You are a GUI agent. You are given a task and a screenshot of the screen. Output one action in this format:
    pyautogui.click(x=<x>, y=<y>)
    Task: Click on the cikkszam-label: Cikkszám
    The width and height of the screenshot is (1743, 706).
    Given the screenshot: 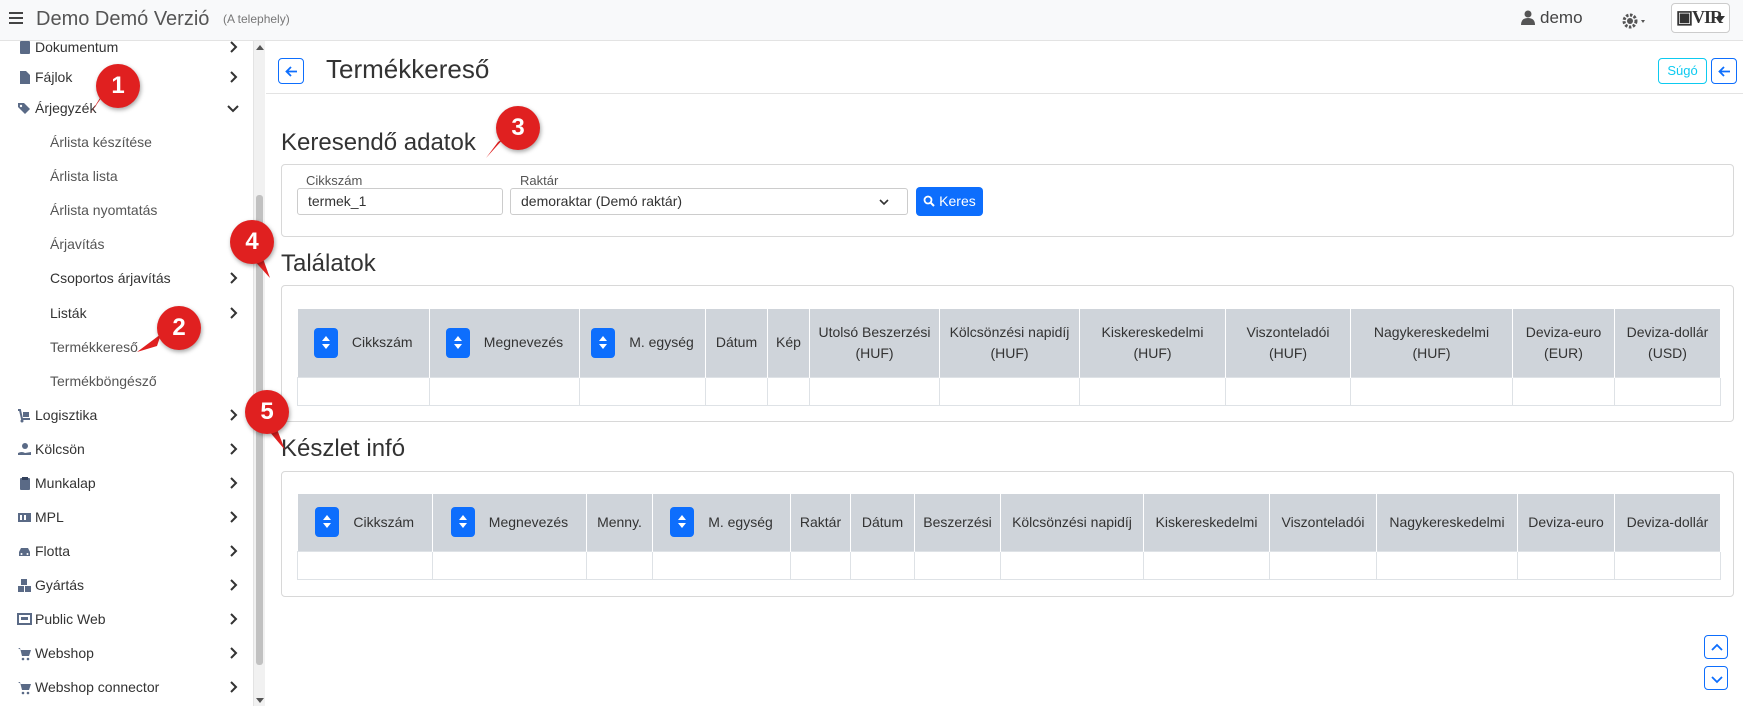 What is the action you would take?
    pyautogui.click(x=334, y=180)
    